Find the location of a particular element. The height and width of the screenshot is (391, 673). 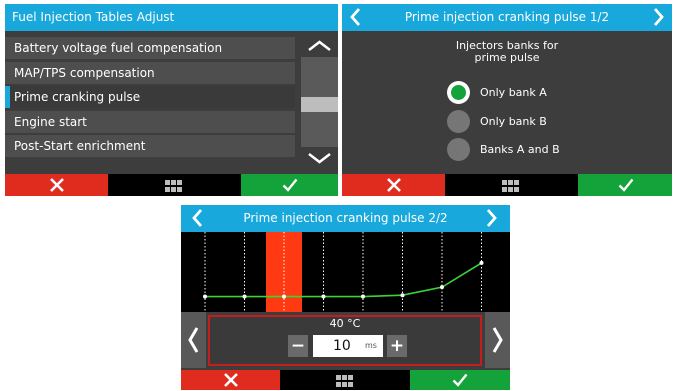

list-item-label: Engine start is located at coordinates (50, 122).